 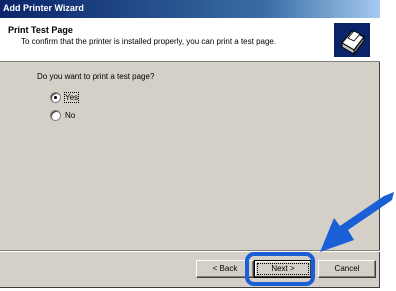 I want to click on next-button-highlight, so click(x=280, y=269).